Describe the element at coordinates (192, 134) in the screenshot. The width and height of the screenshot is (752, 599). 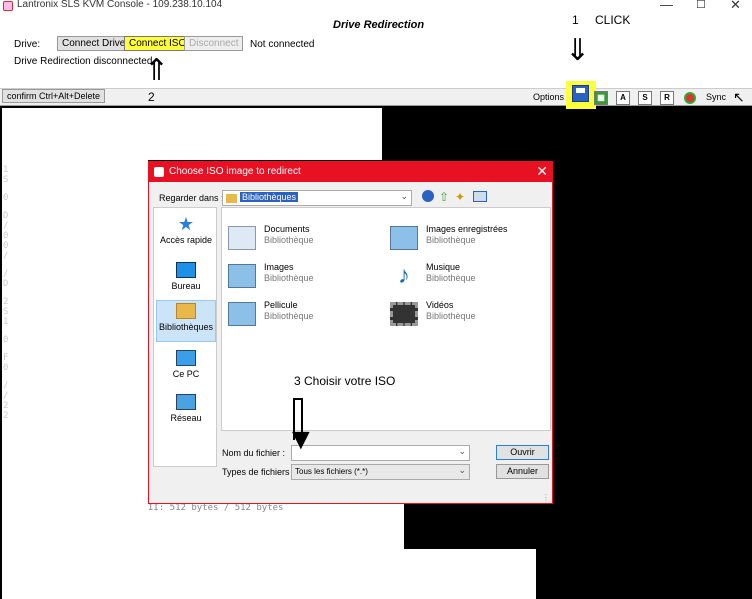
I see `console-region-top` at that location.